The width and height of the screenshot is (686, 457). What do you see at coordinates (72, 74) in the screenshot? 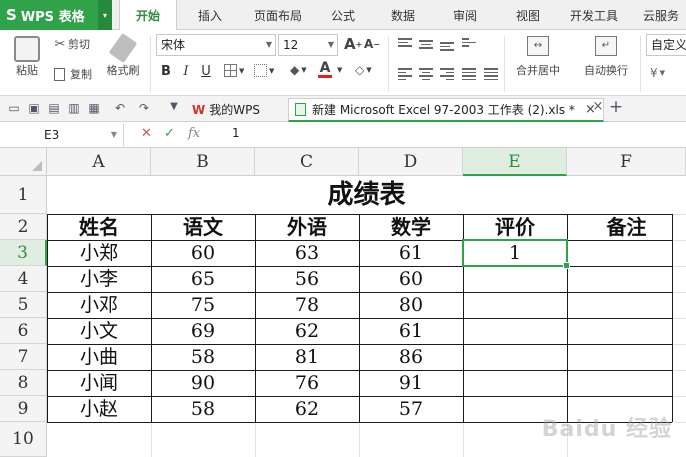
I see `copy-button: 复制` at bounding box center [72, 74].